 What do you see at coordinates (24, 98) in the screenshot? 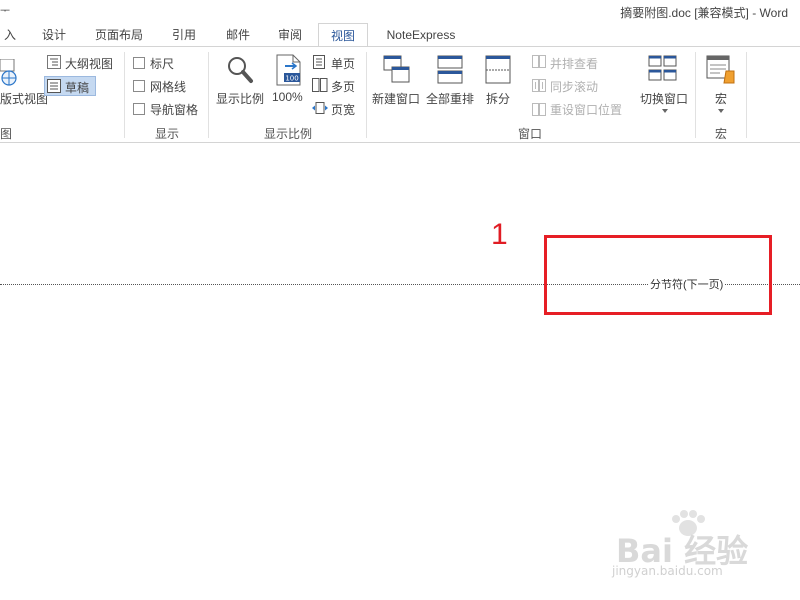
I see `web-layout-label: 版式视图` at bounding box center [24, 98].